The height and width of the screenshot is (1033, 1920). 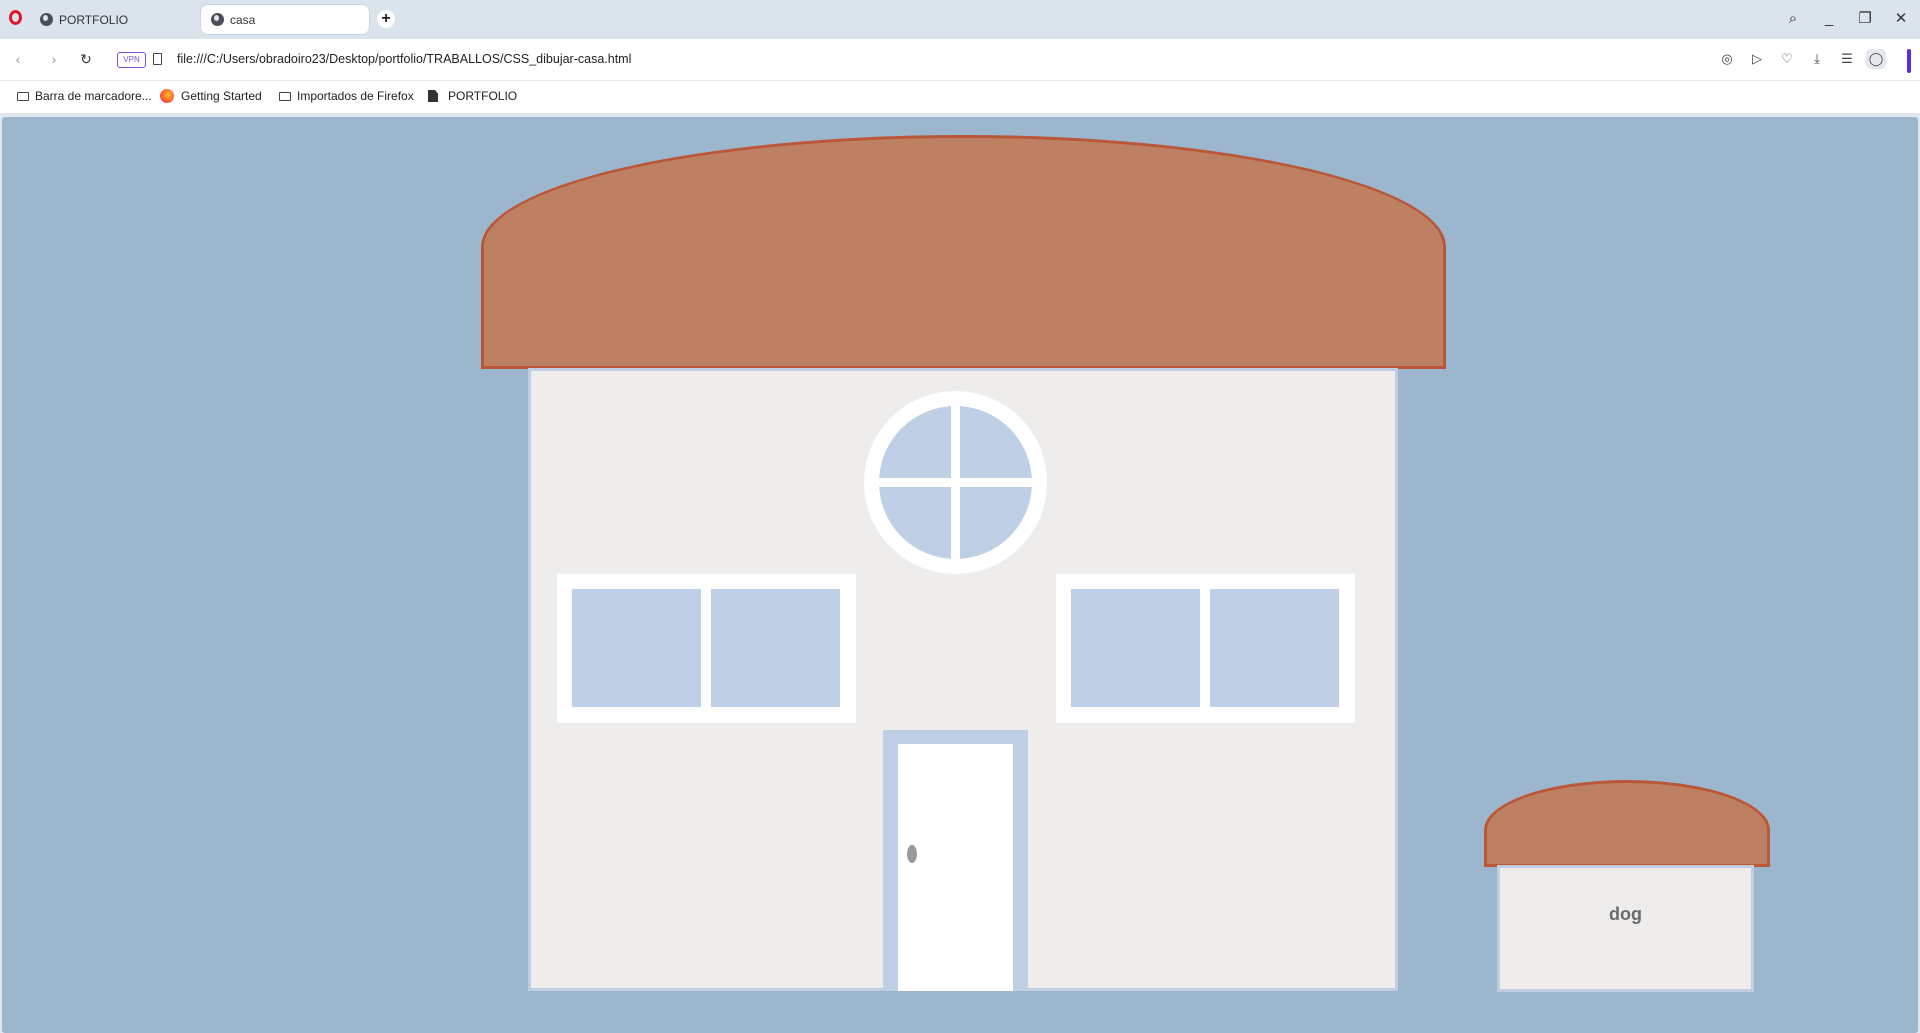 I want to click on reload-button: ↻, so click(x=86, y=59).